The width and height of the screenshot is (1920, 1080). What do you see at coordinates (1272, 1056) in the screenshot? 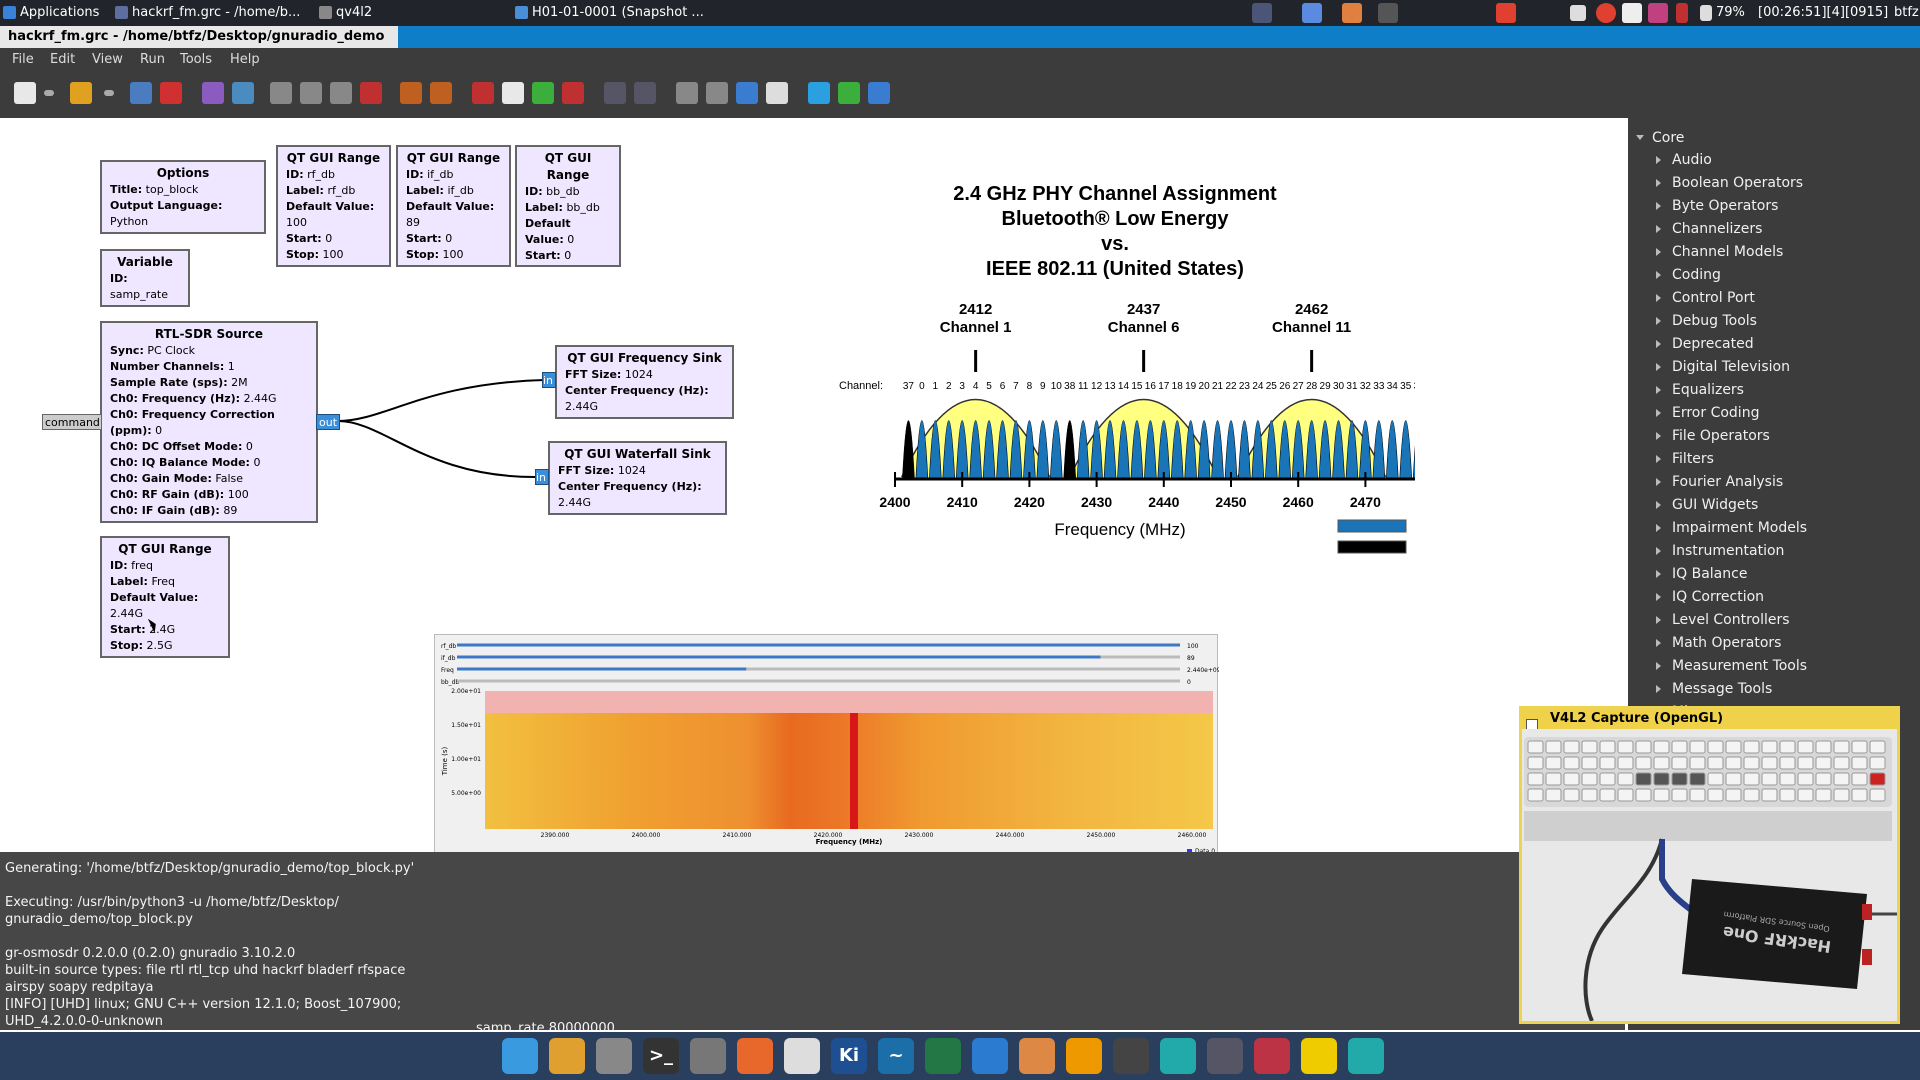
I see `dock-screen-recorder-icon` at bounding box center [1272, 1056].